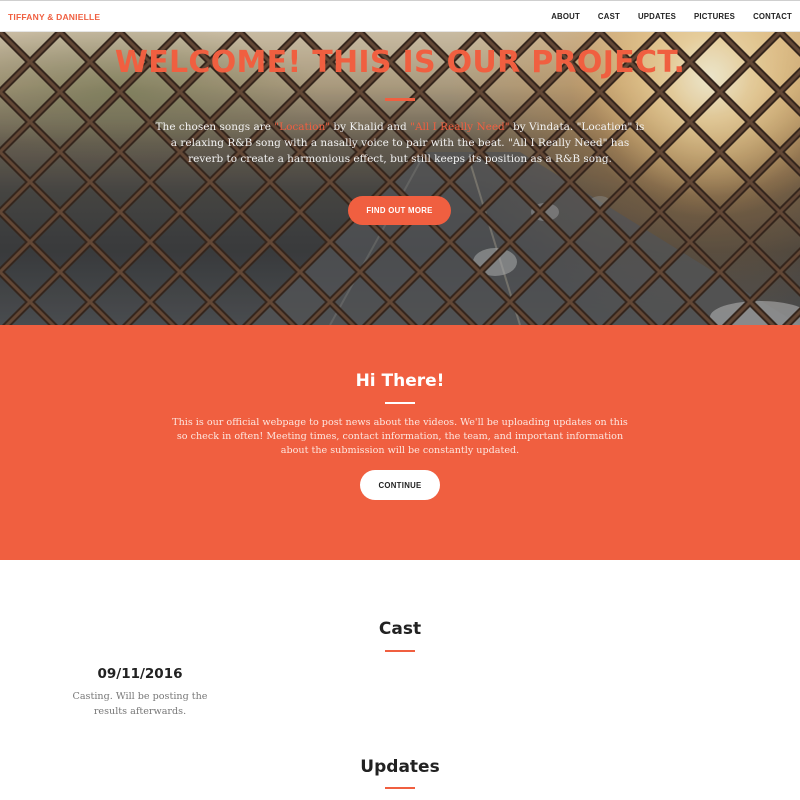 The height and width of the screenshot is (800, 800). Describe the element at coordinates (400, 651) in the screenshot. I see `cast-divider` at that location.